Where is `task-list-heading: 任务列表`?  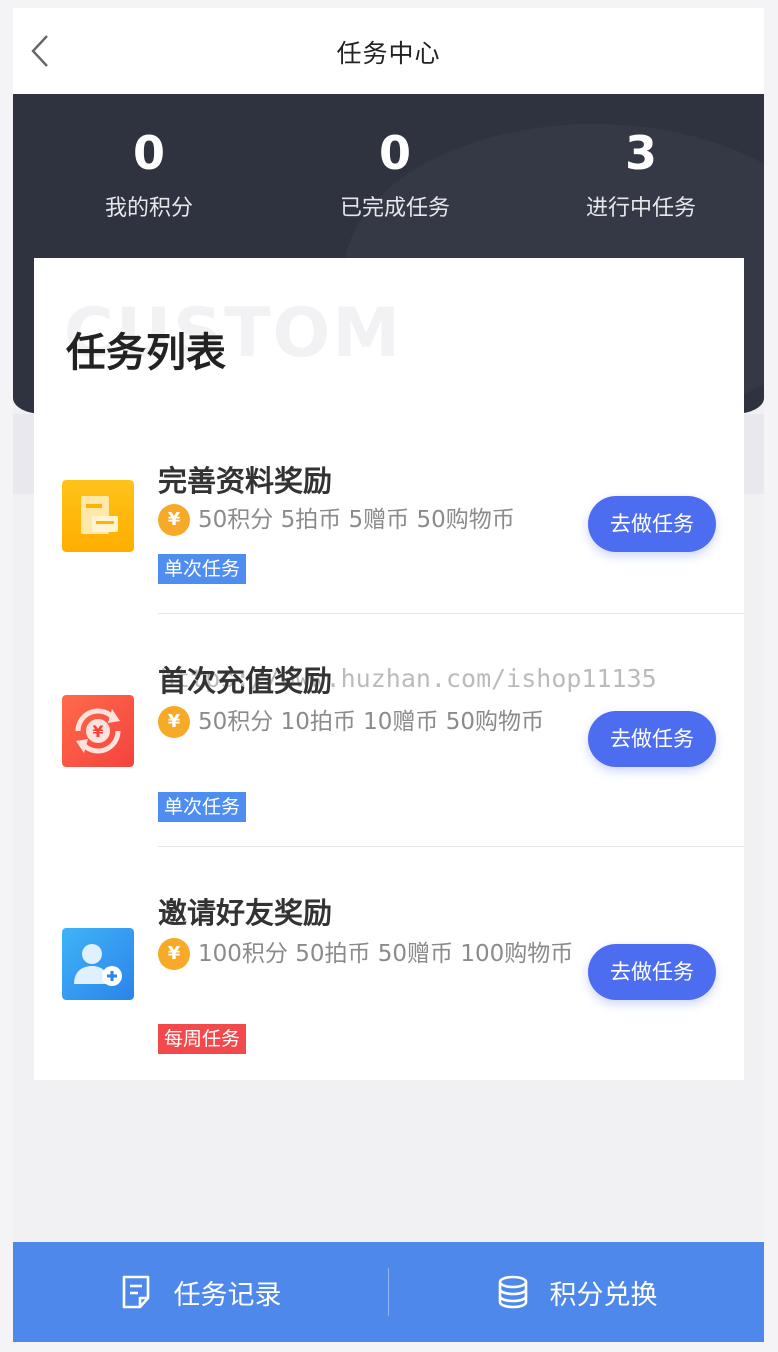 task-list-heading: 任务列表 is located at coordinates (146, 353).